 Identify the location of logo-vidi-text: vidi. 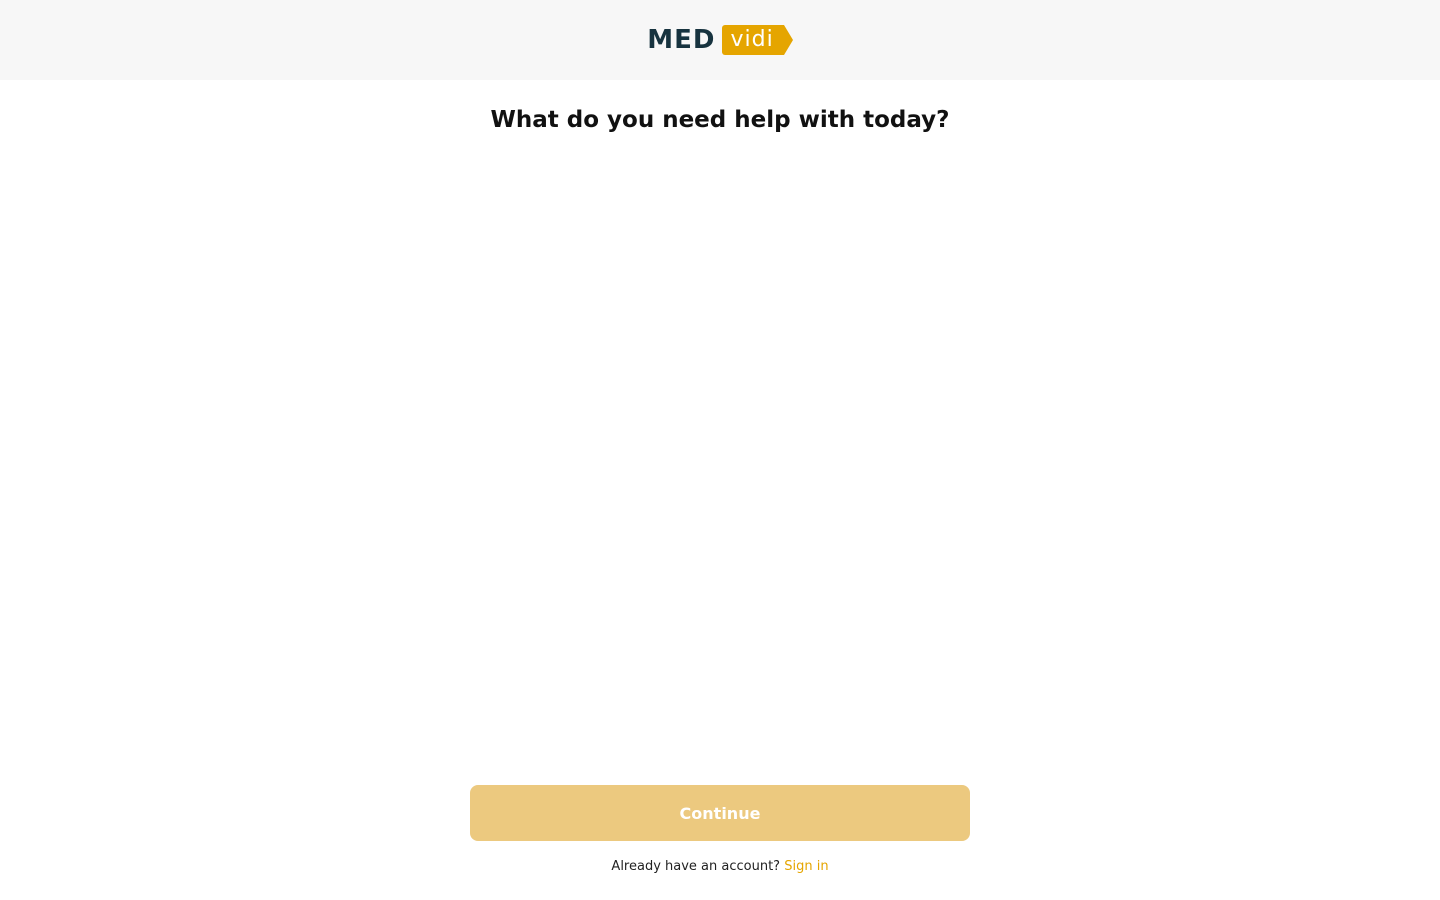
(752, 40).